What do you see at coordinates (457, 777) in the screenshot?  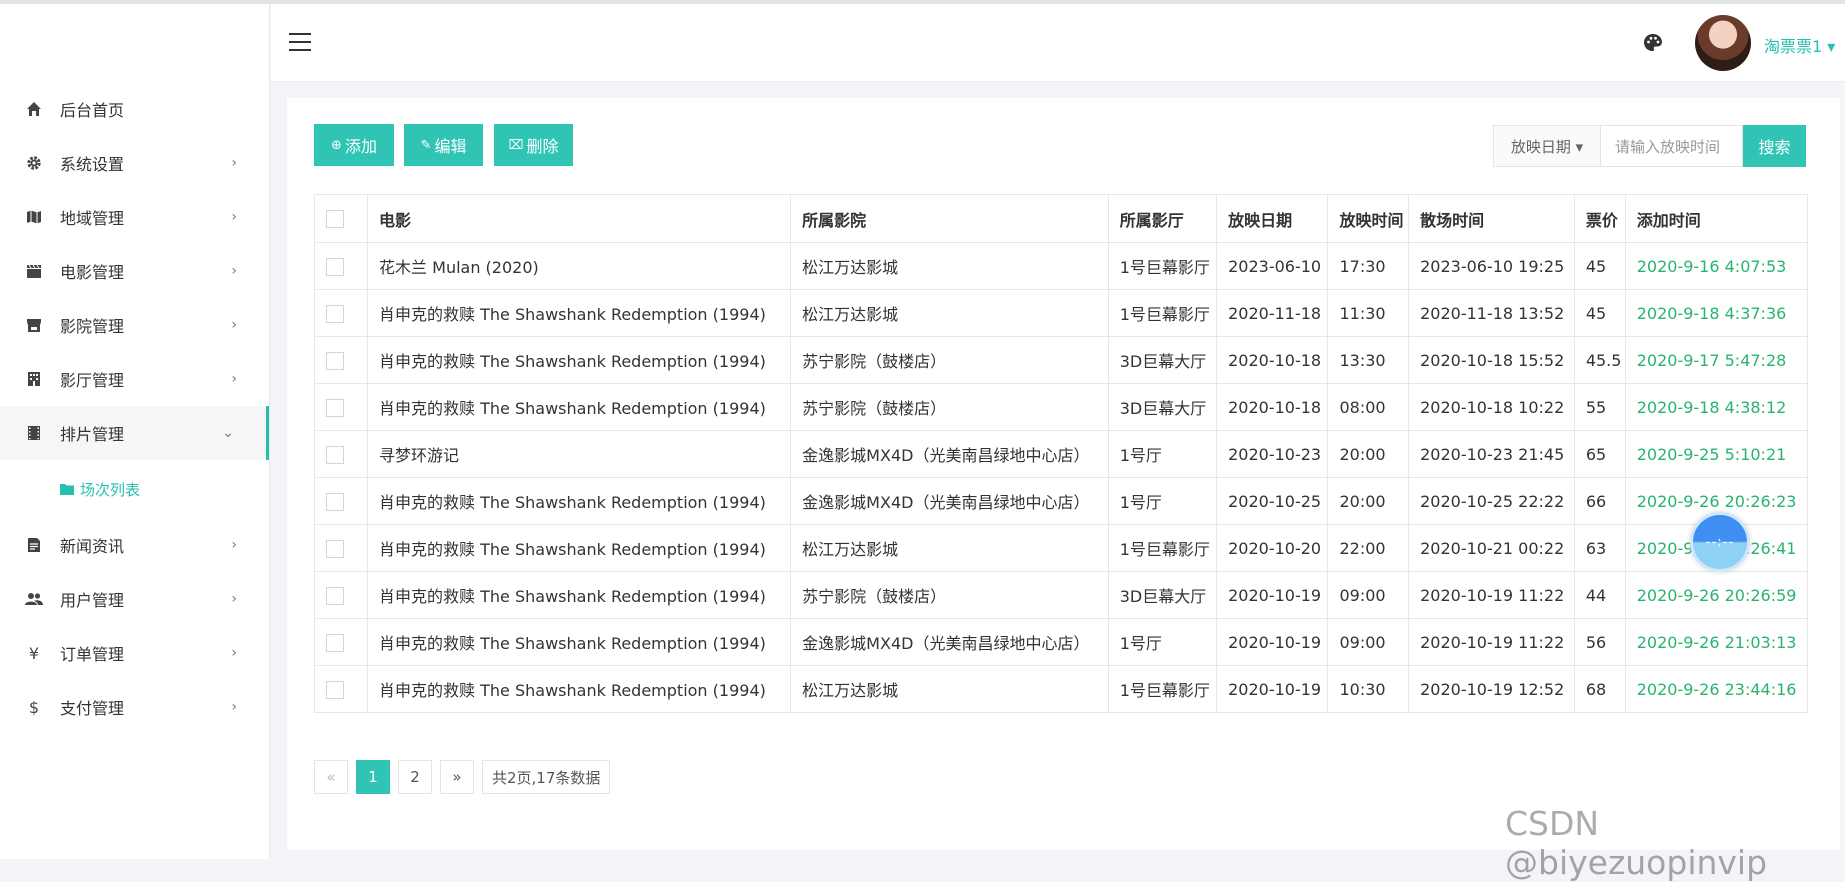 I see `next-page-button: »` at bounding box center [457, 777].